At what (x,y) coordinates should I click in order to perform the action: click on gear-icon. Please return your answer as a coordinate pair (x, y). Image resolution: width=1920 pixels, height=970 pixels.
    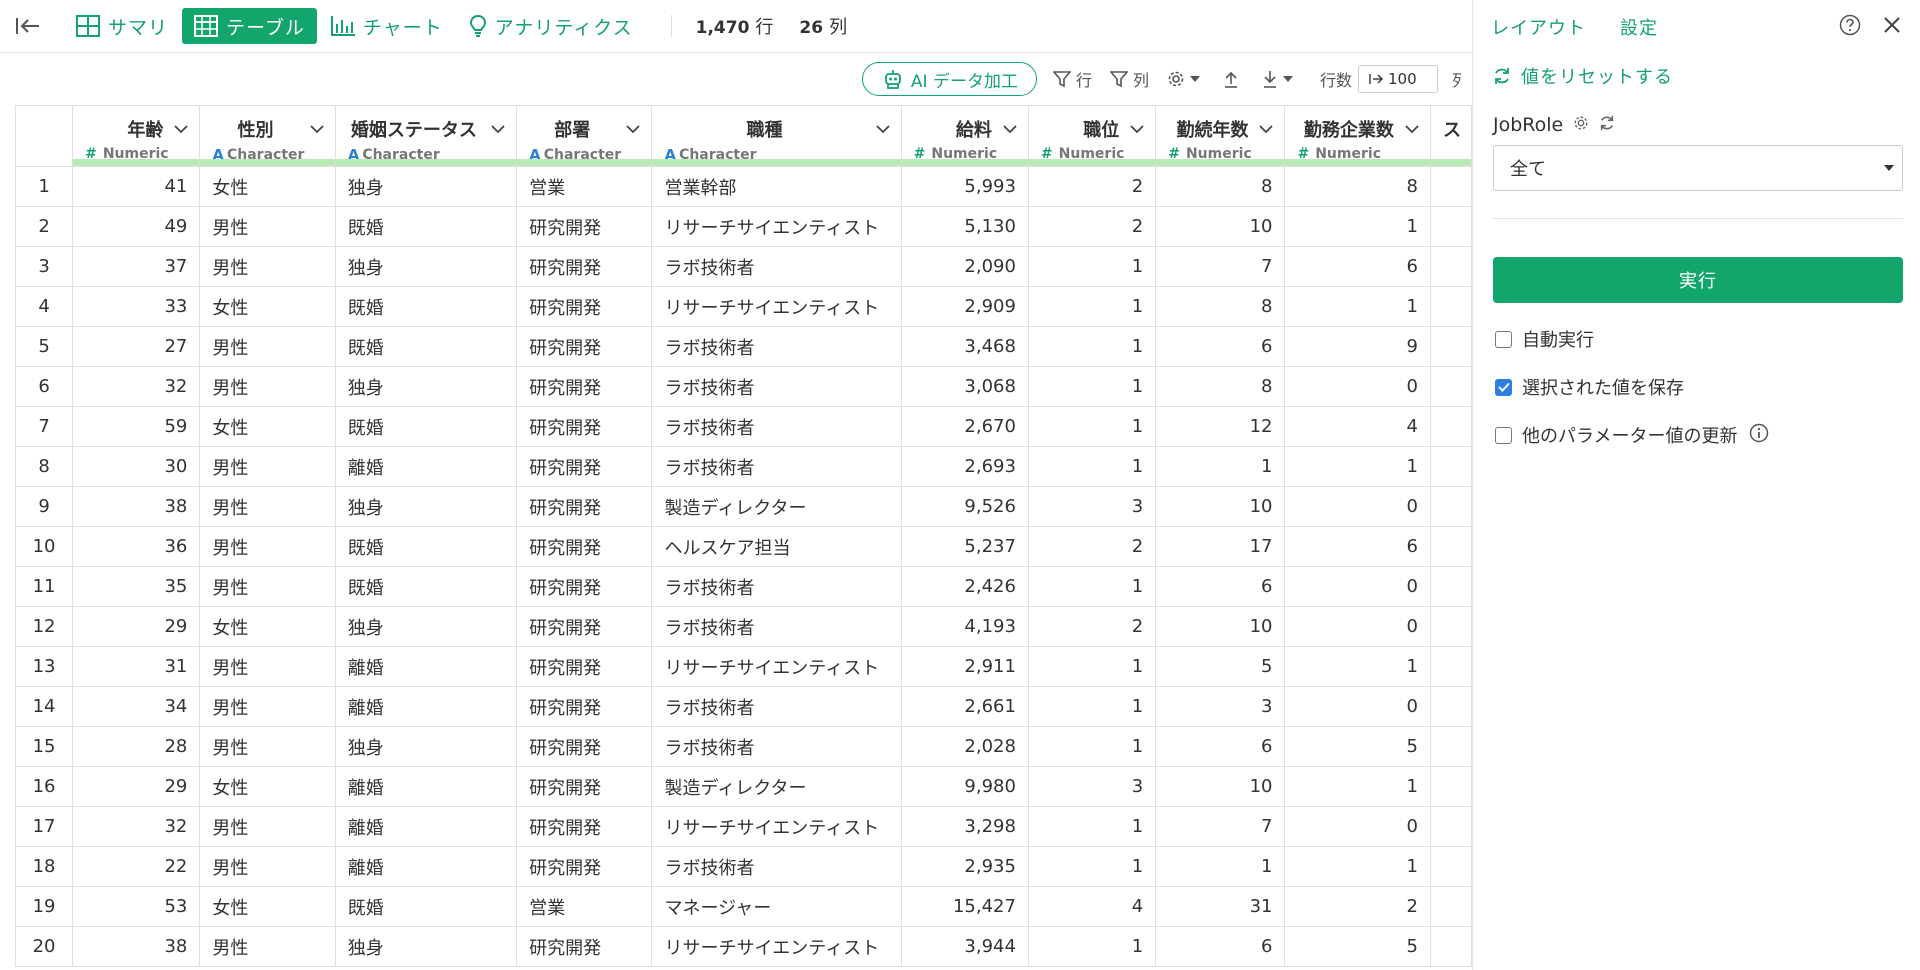
    Looking at the image, I should click on (1581, 125).